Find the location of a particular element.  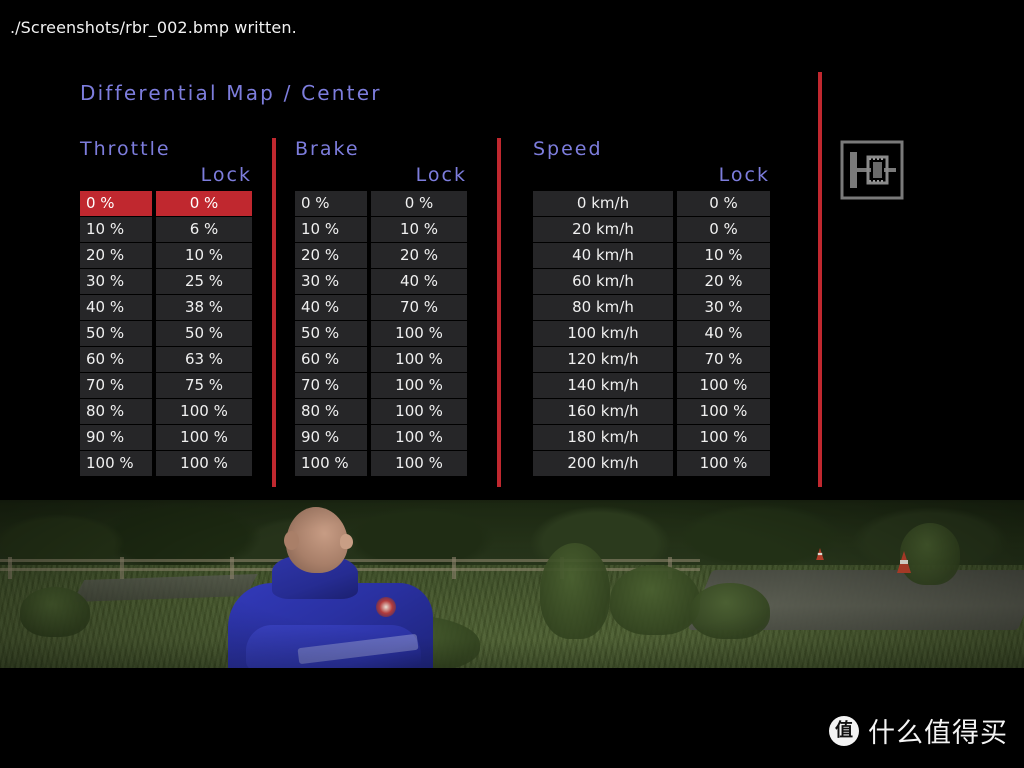

input-value-cell: 180 km/h is located at coordinates (603, 437).